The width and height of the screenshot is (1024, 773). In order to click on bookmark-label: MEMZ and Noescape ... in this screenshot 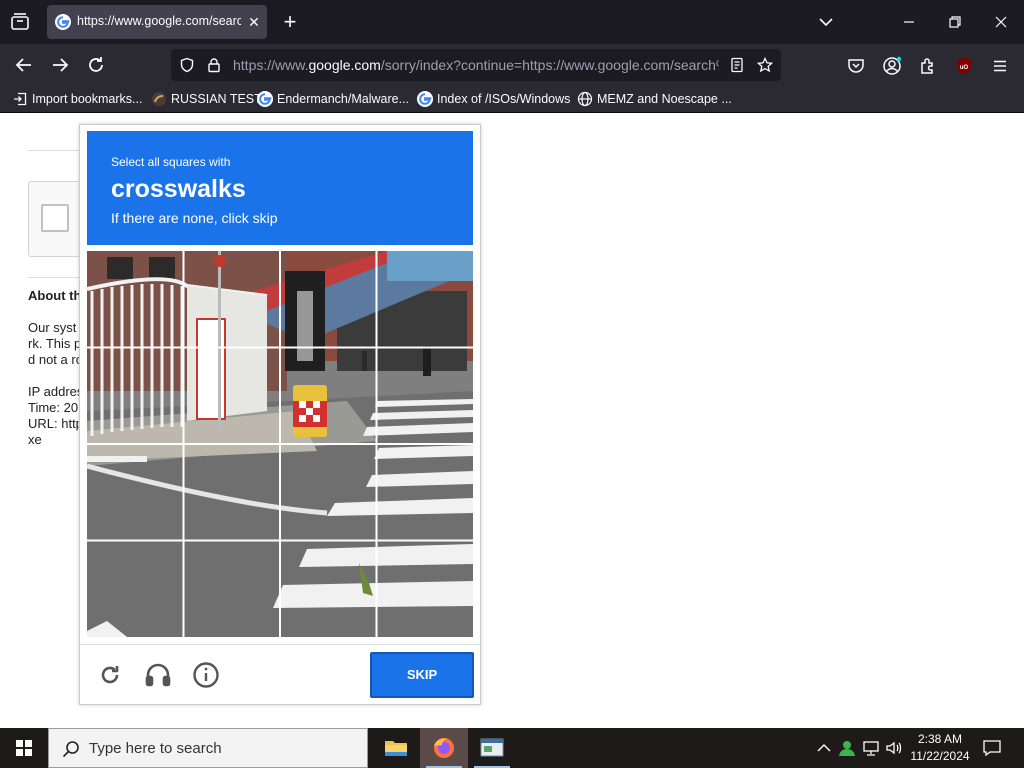, I will do `click(664, 99)`.